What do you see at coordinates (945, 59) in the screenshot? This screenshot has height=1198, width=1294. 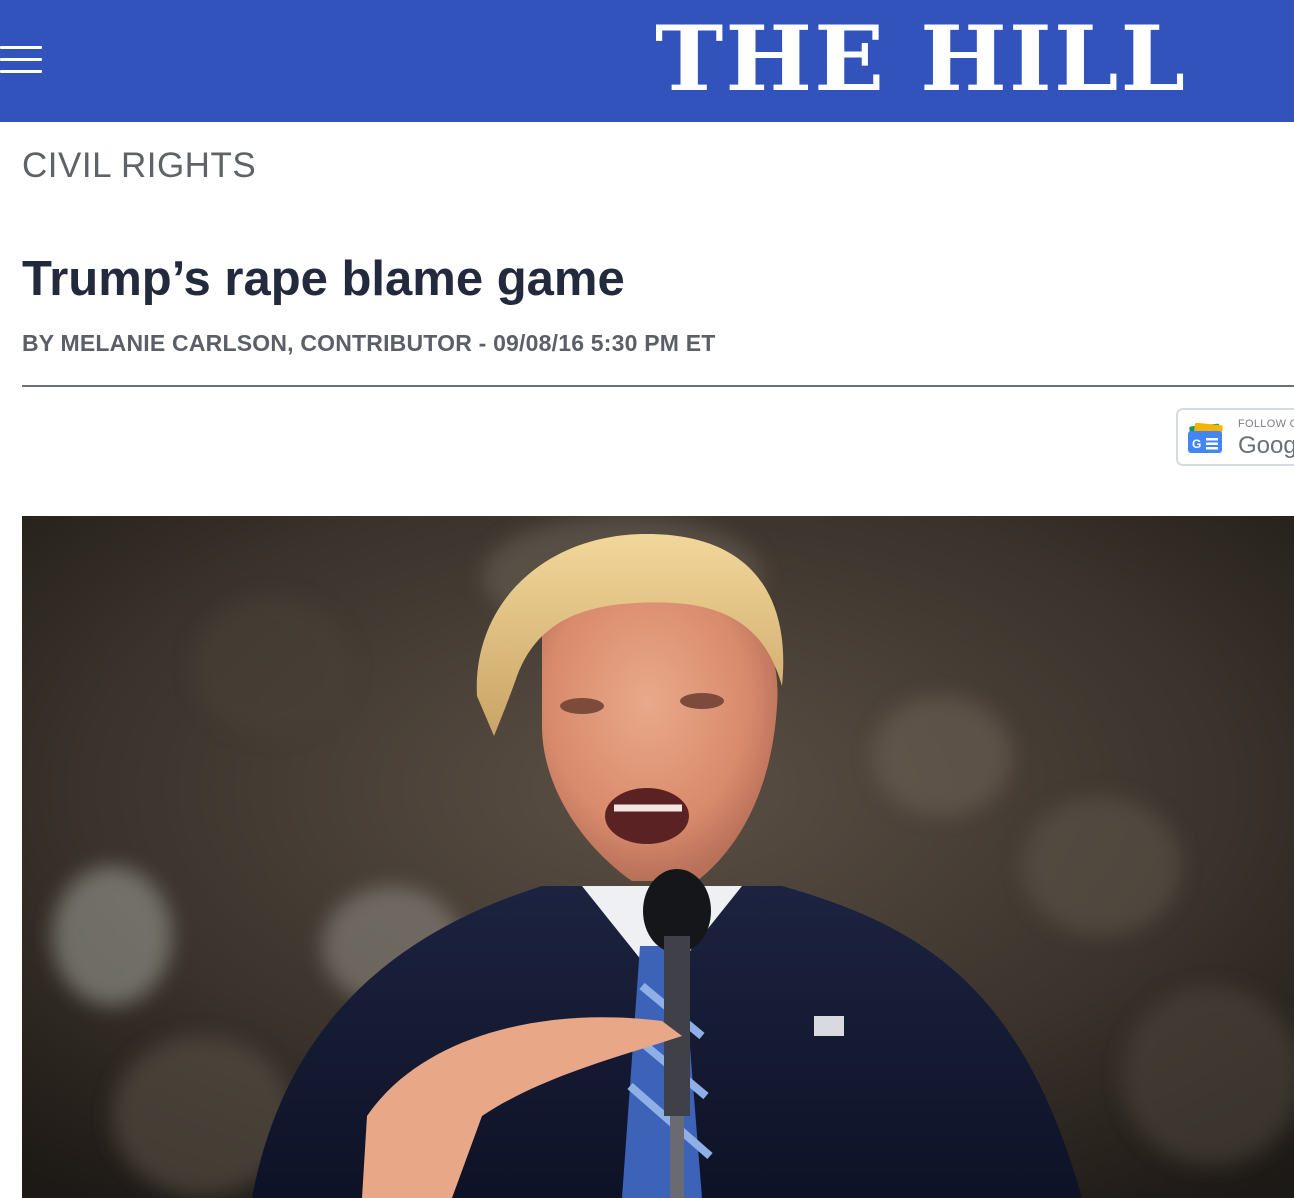 I see `site-logo: THE HILL` at bounding box center [945, 59].